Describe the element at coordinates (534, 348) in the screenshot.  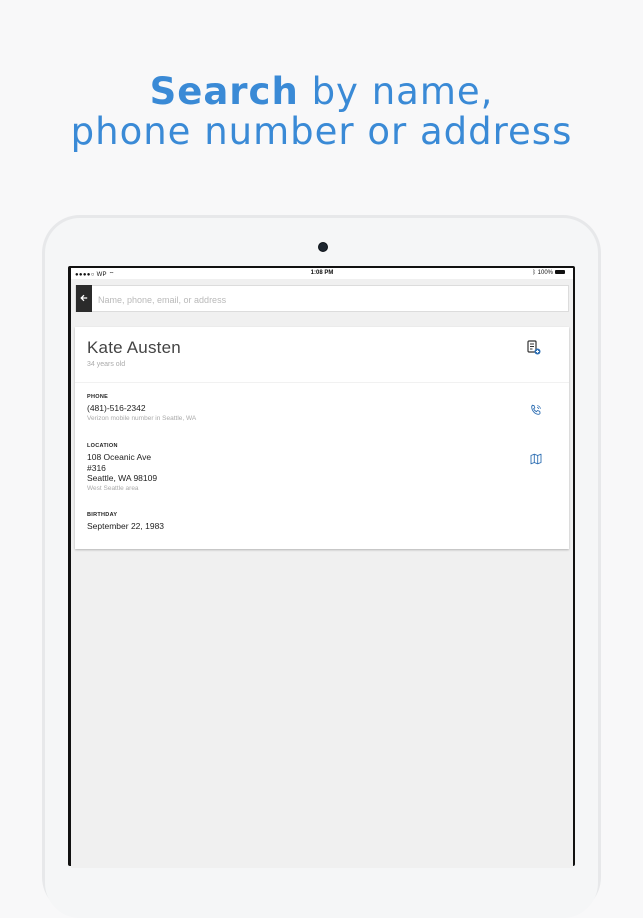
I see `contact-card-icon` at that location.